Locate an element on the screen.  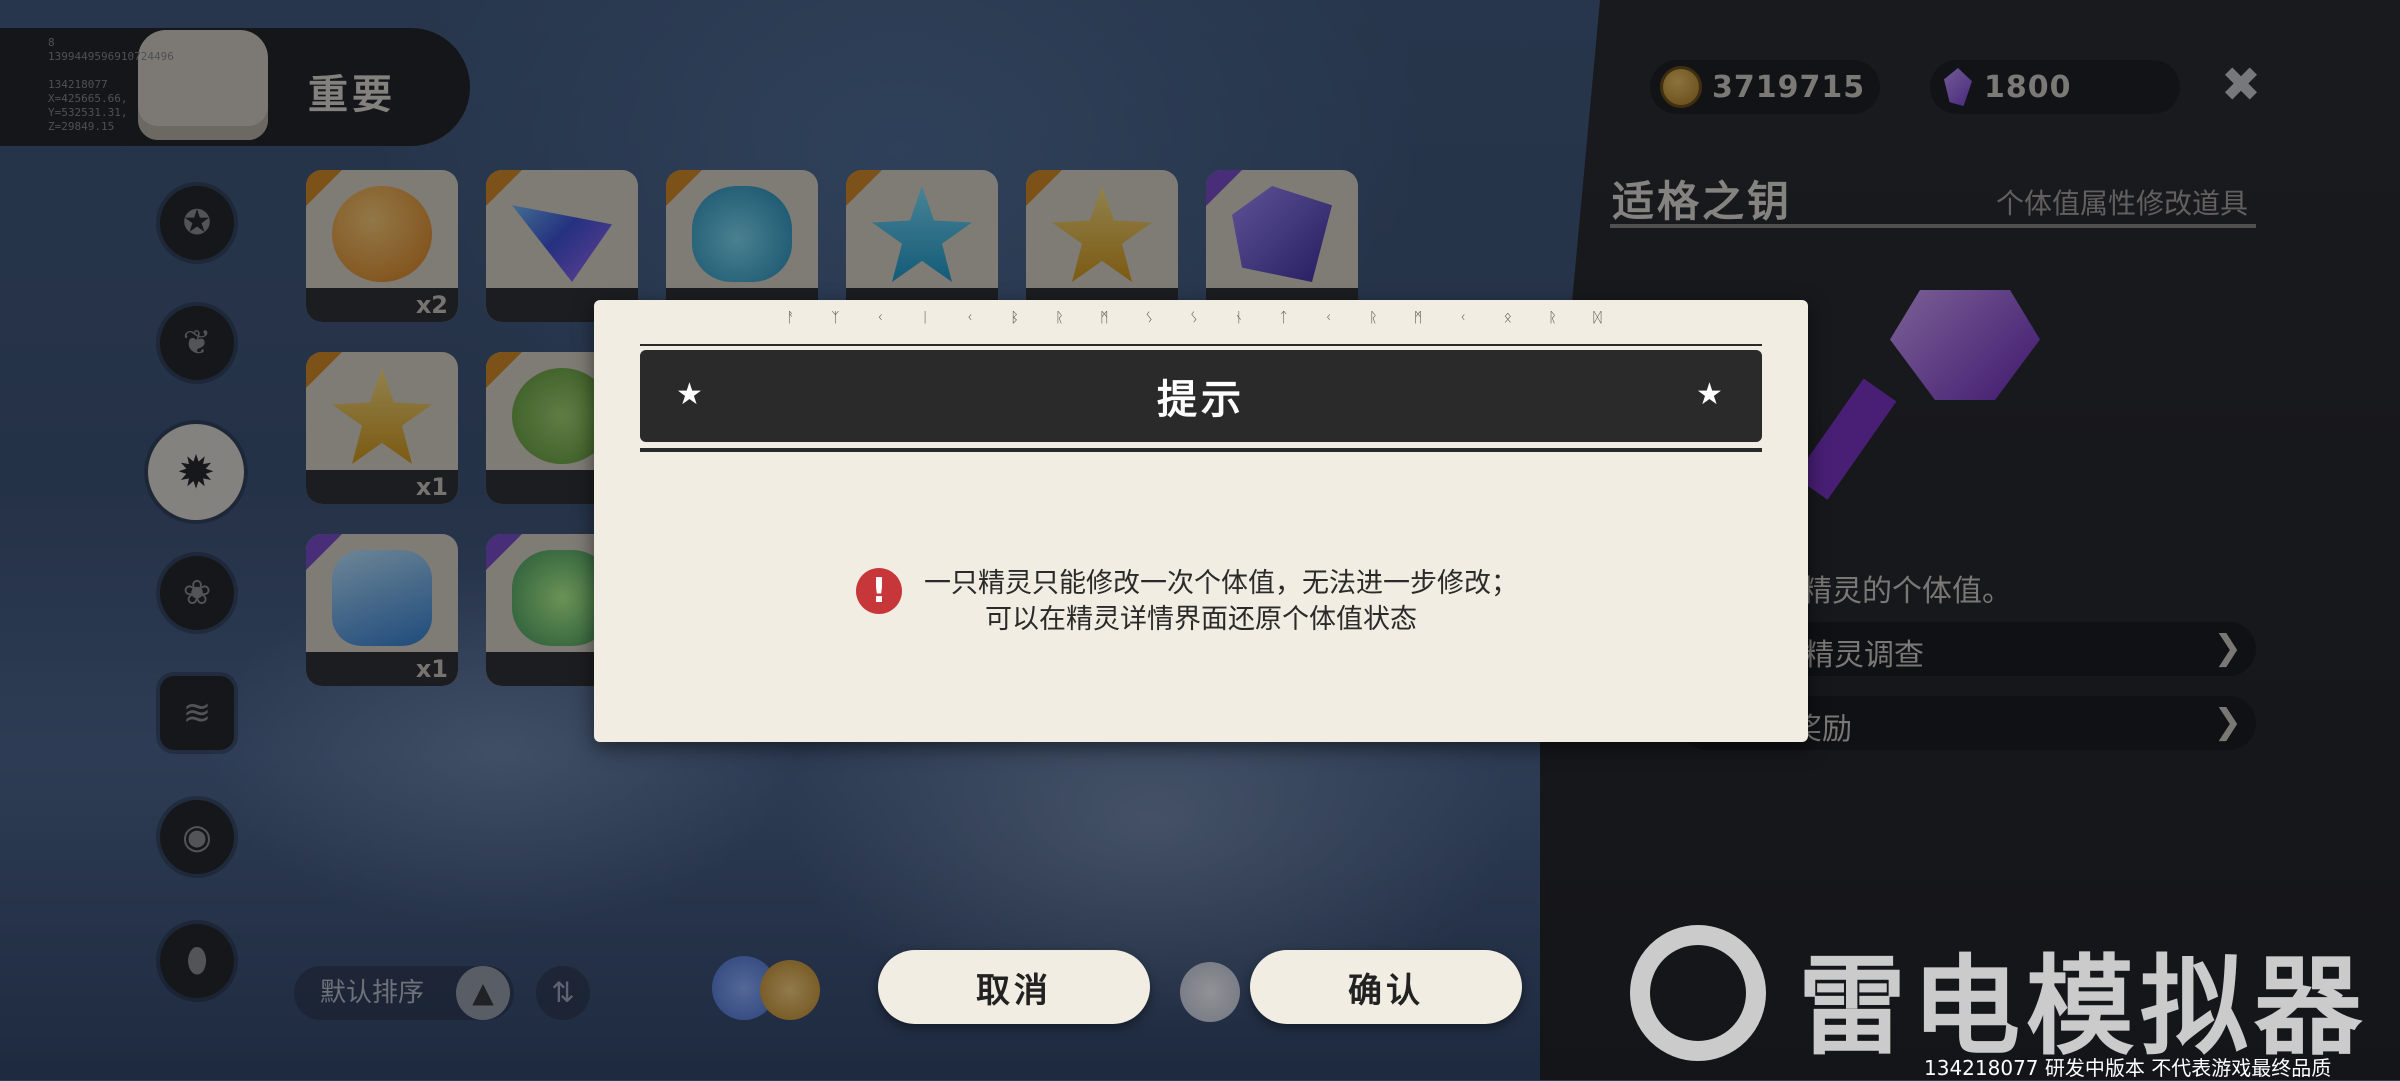
rune-decoration: ᚨ ᛉ ᚲ ᛁ ᚲ ᛒ ᚱ ᛗ ᛊ ᛊ ᚾ ᛏ ᚲ ᚱ ᛗ ᚲ ᛟ ᚱ ᛞ is located at coordinates (1201, 318).